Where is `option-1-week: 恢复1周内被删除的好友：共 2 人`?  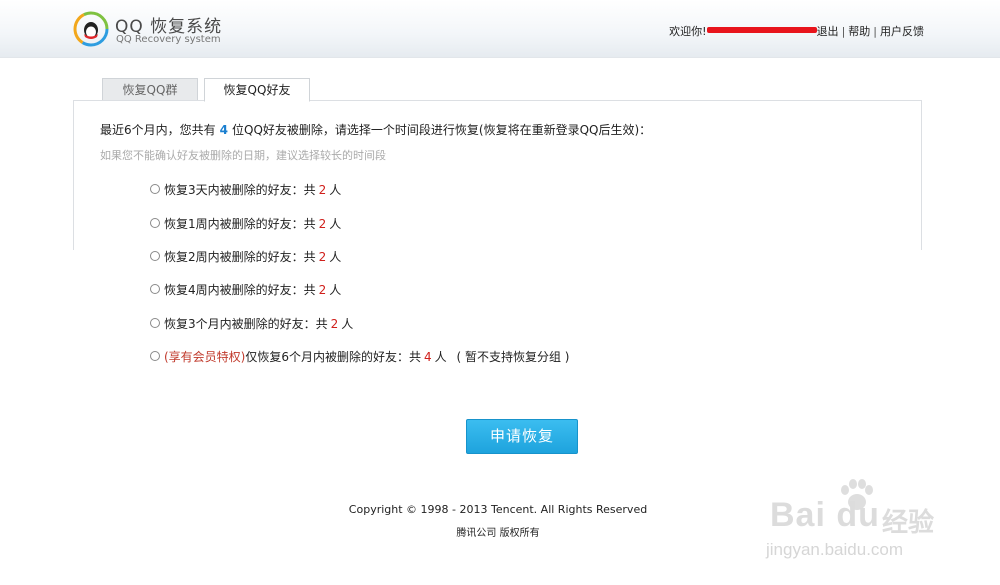 option-1-week: 恢复1周内被删除的好友：共 2 人 is located at coordinates (245, 224).